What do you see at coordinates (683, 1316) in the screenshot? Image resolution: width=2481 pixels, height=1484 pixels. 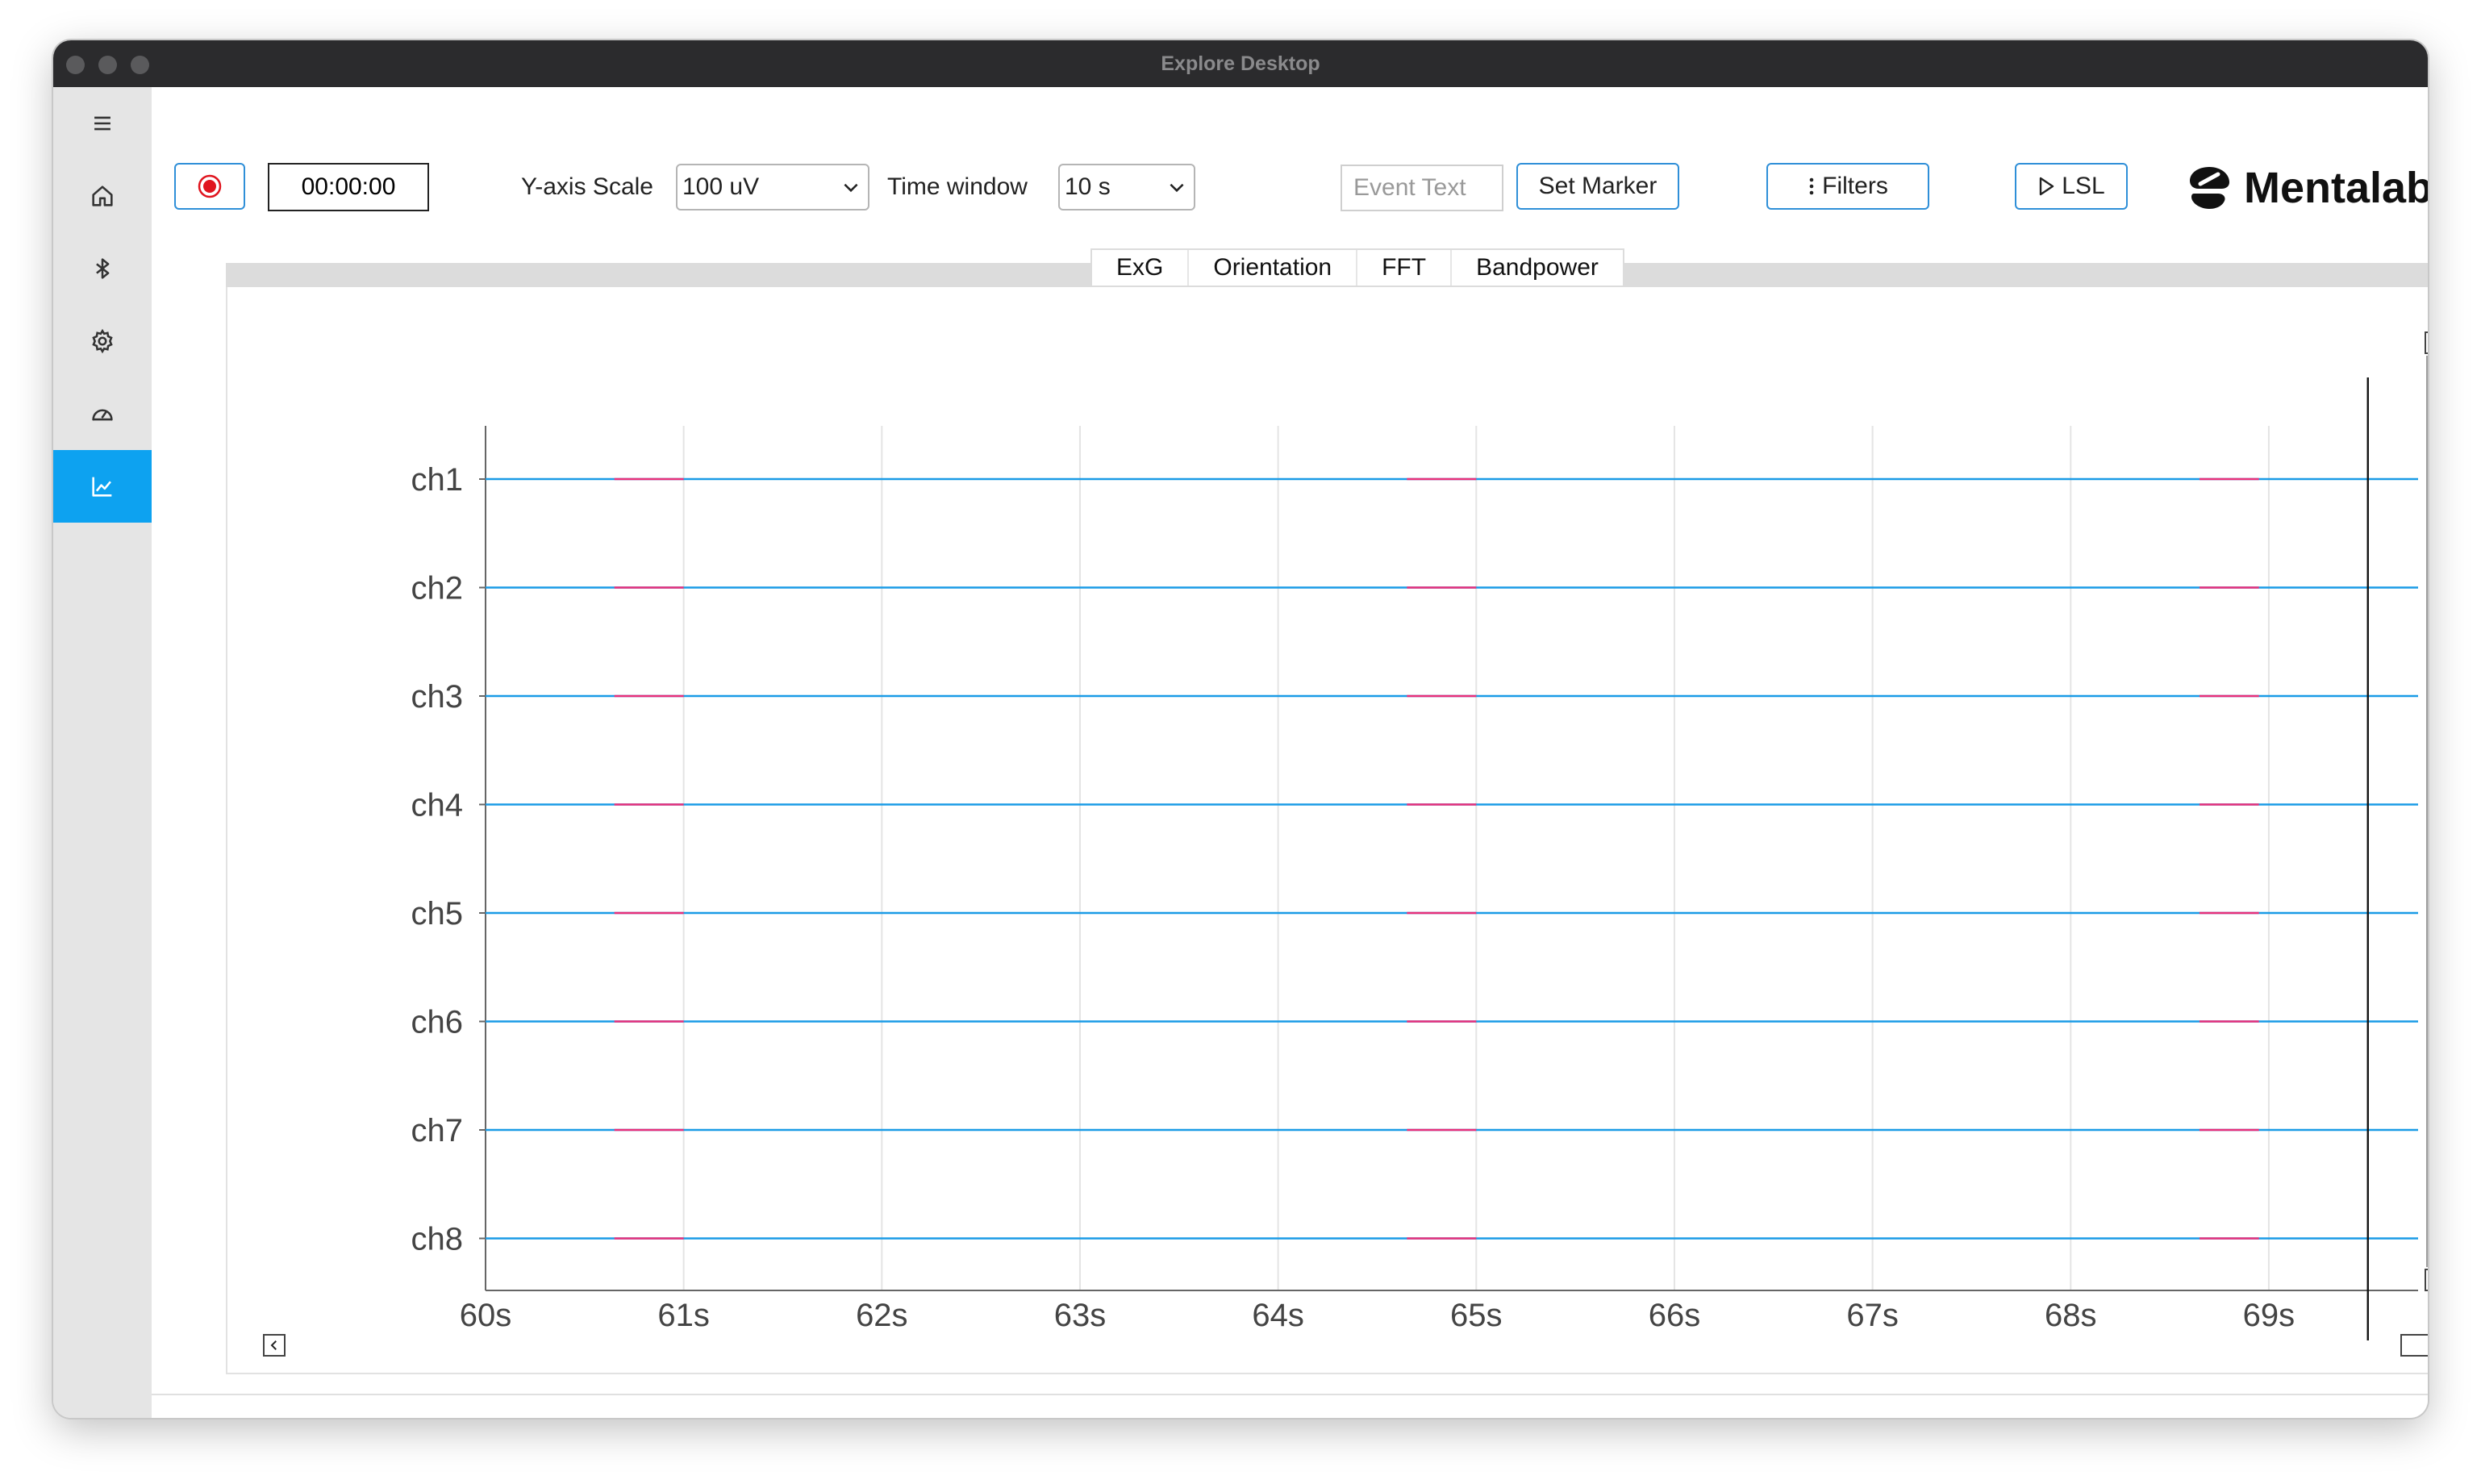 I see `x-tick-label: 61s` at bounding box center [683, 1316].